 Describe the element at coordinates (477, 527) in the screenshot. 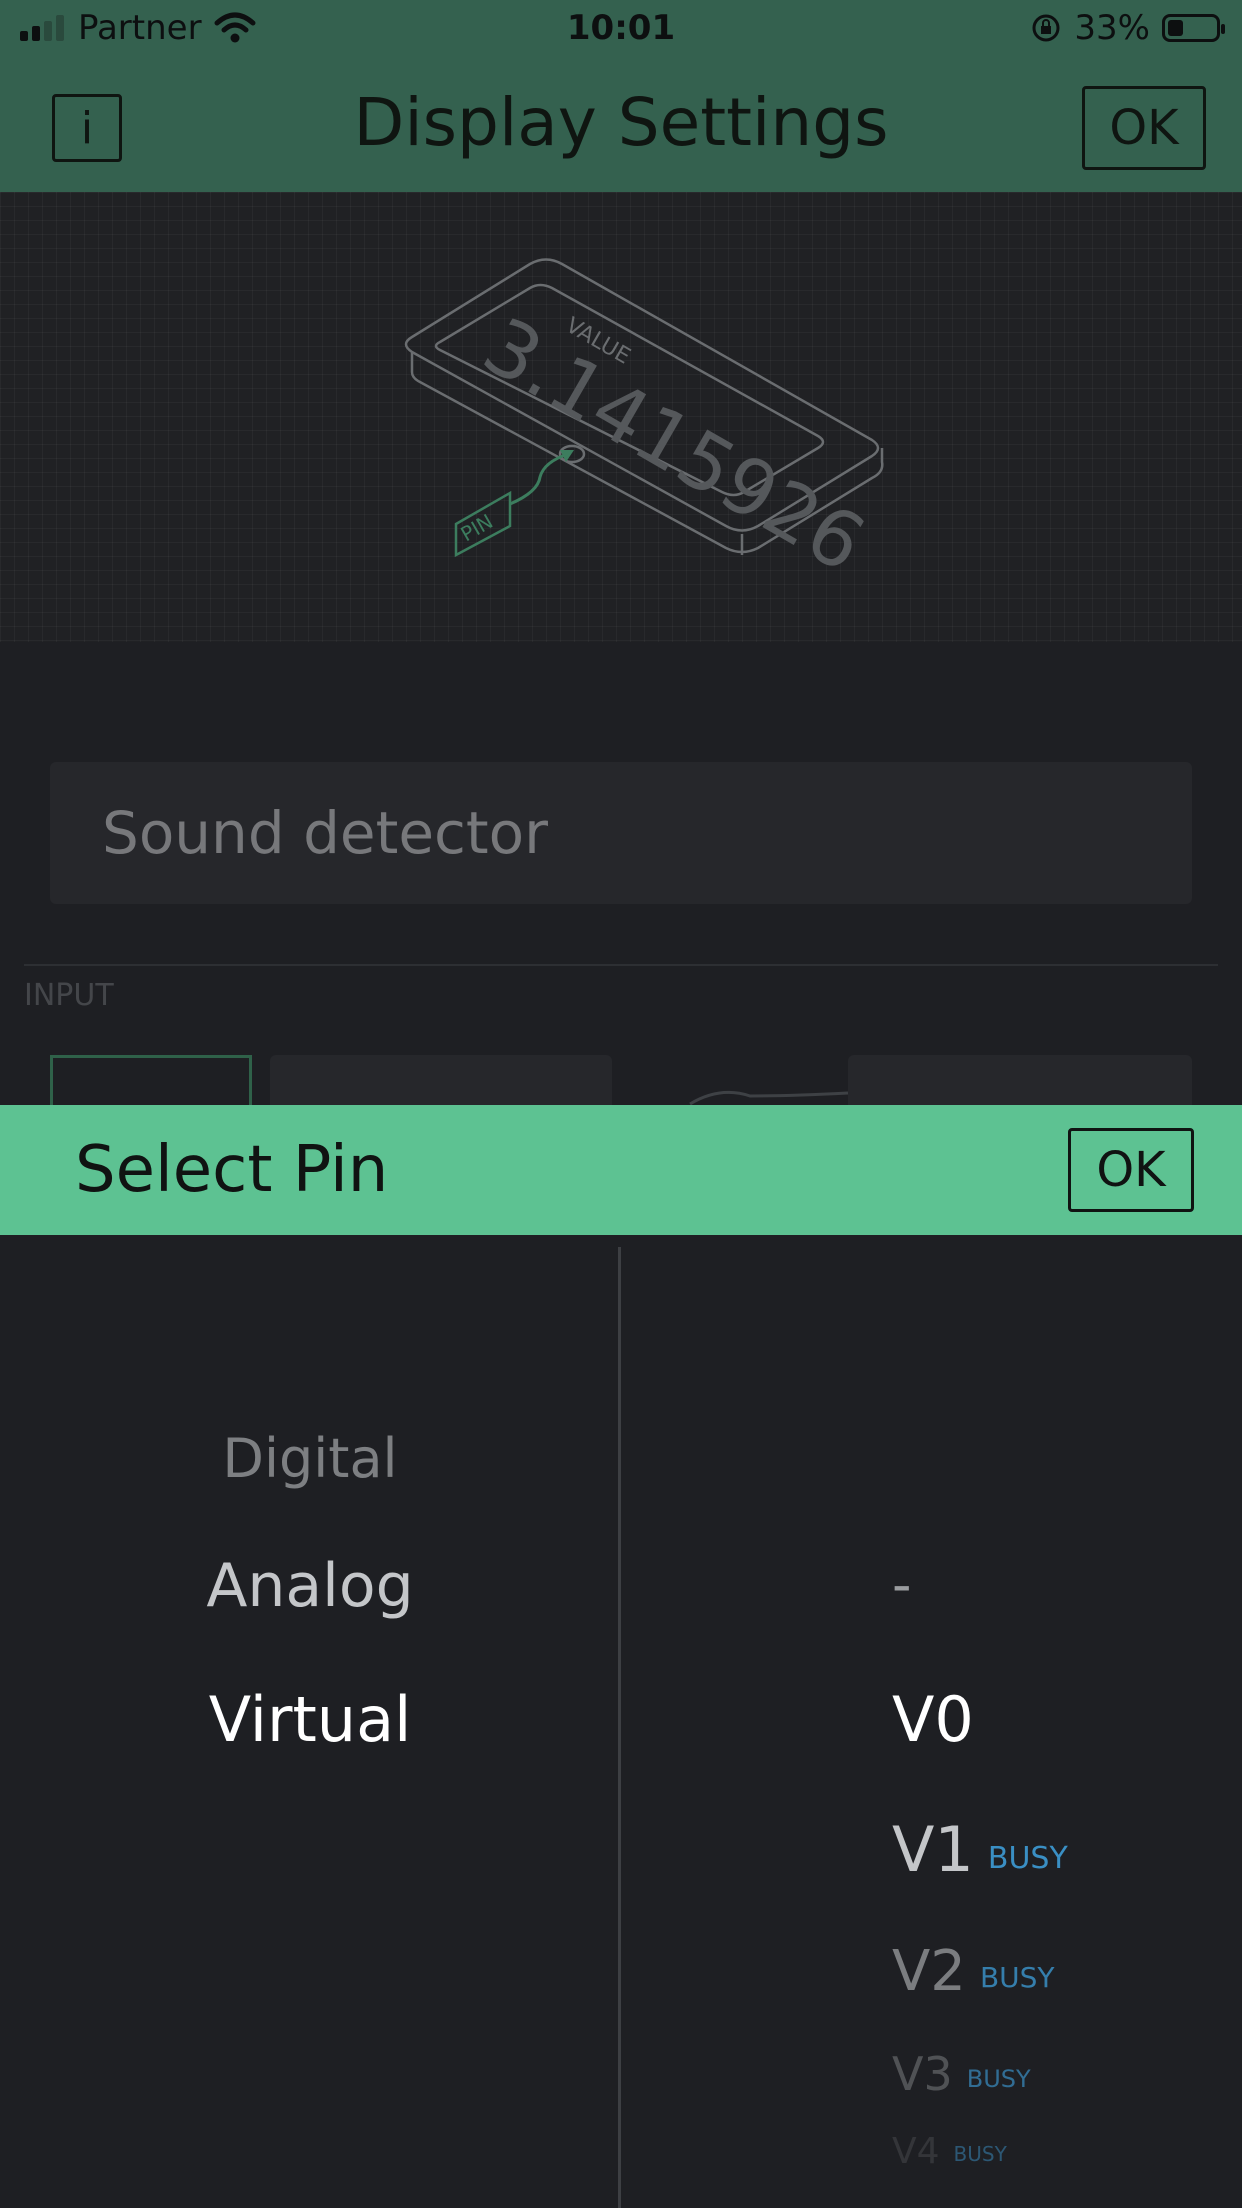

I see `preview-pin-label: PIN` at that location.